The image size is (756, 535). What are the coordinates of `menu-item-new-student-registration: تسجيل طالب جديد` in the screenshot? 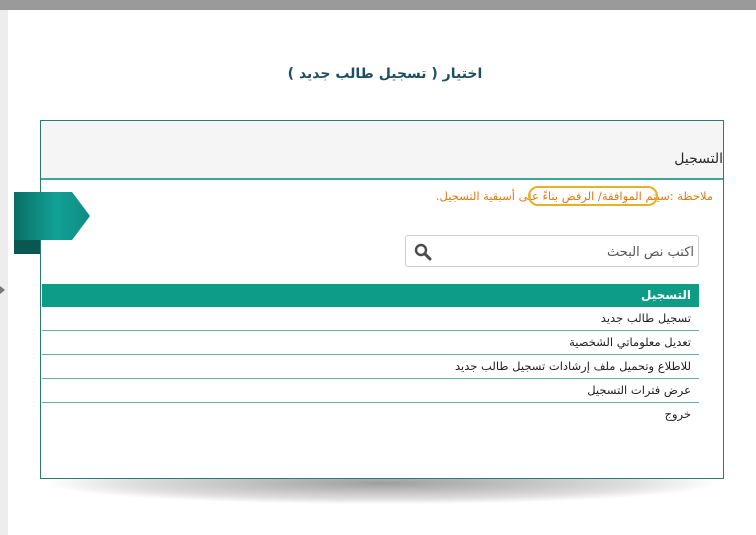 It's located at (370, 319).